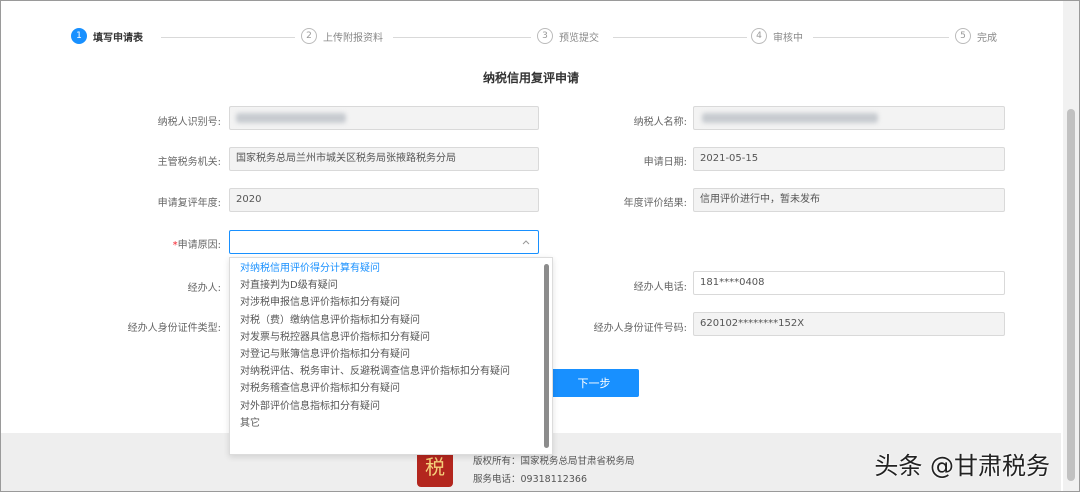 This screenshot has height=492, width=1080. I want to click on step-5-number: 5, so click(963, 36).